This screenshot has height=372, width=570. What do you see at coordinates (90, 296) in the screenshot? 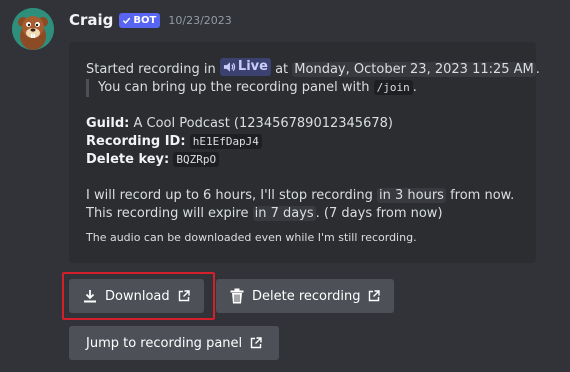
I see `download-icon` at bounding box center [90, 296].